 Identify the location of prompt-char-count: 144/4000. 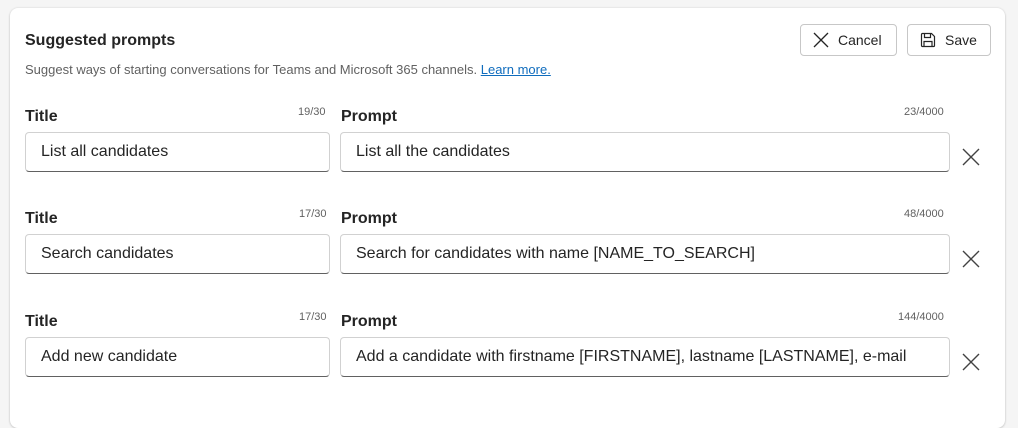
(921, 317).